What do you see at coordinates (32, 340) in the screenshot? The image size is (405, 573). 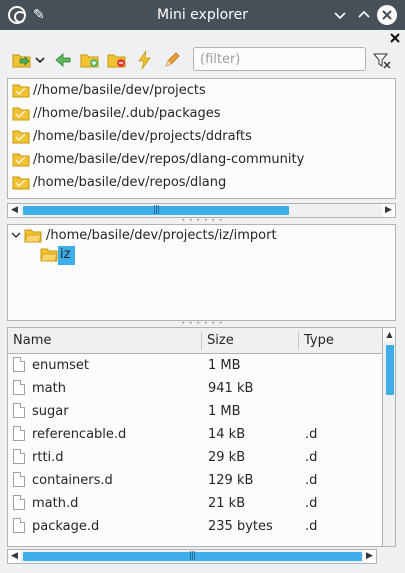 I see `column-header-name: Name` at bounding box center [32, 340].